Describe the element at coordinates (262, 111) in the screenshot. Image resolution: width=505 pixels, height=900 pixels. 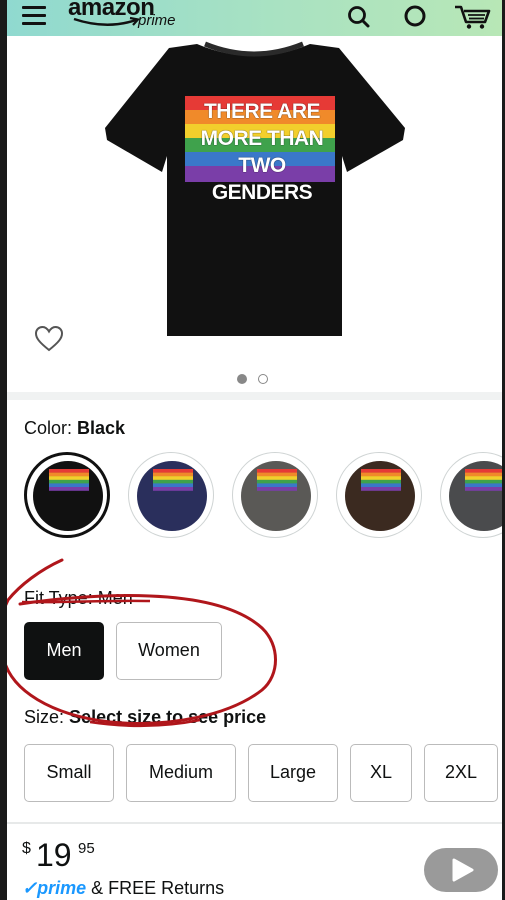
I see `shirt-slogan-line: THERE ARE` at that location.